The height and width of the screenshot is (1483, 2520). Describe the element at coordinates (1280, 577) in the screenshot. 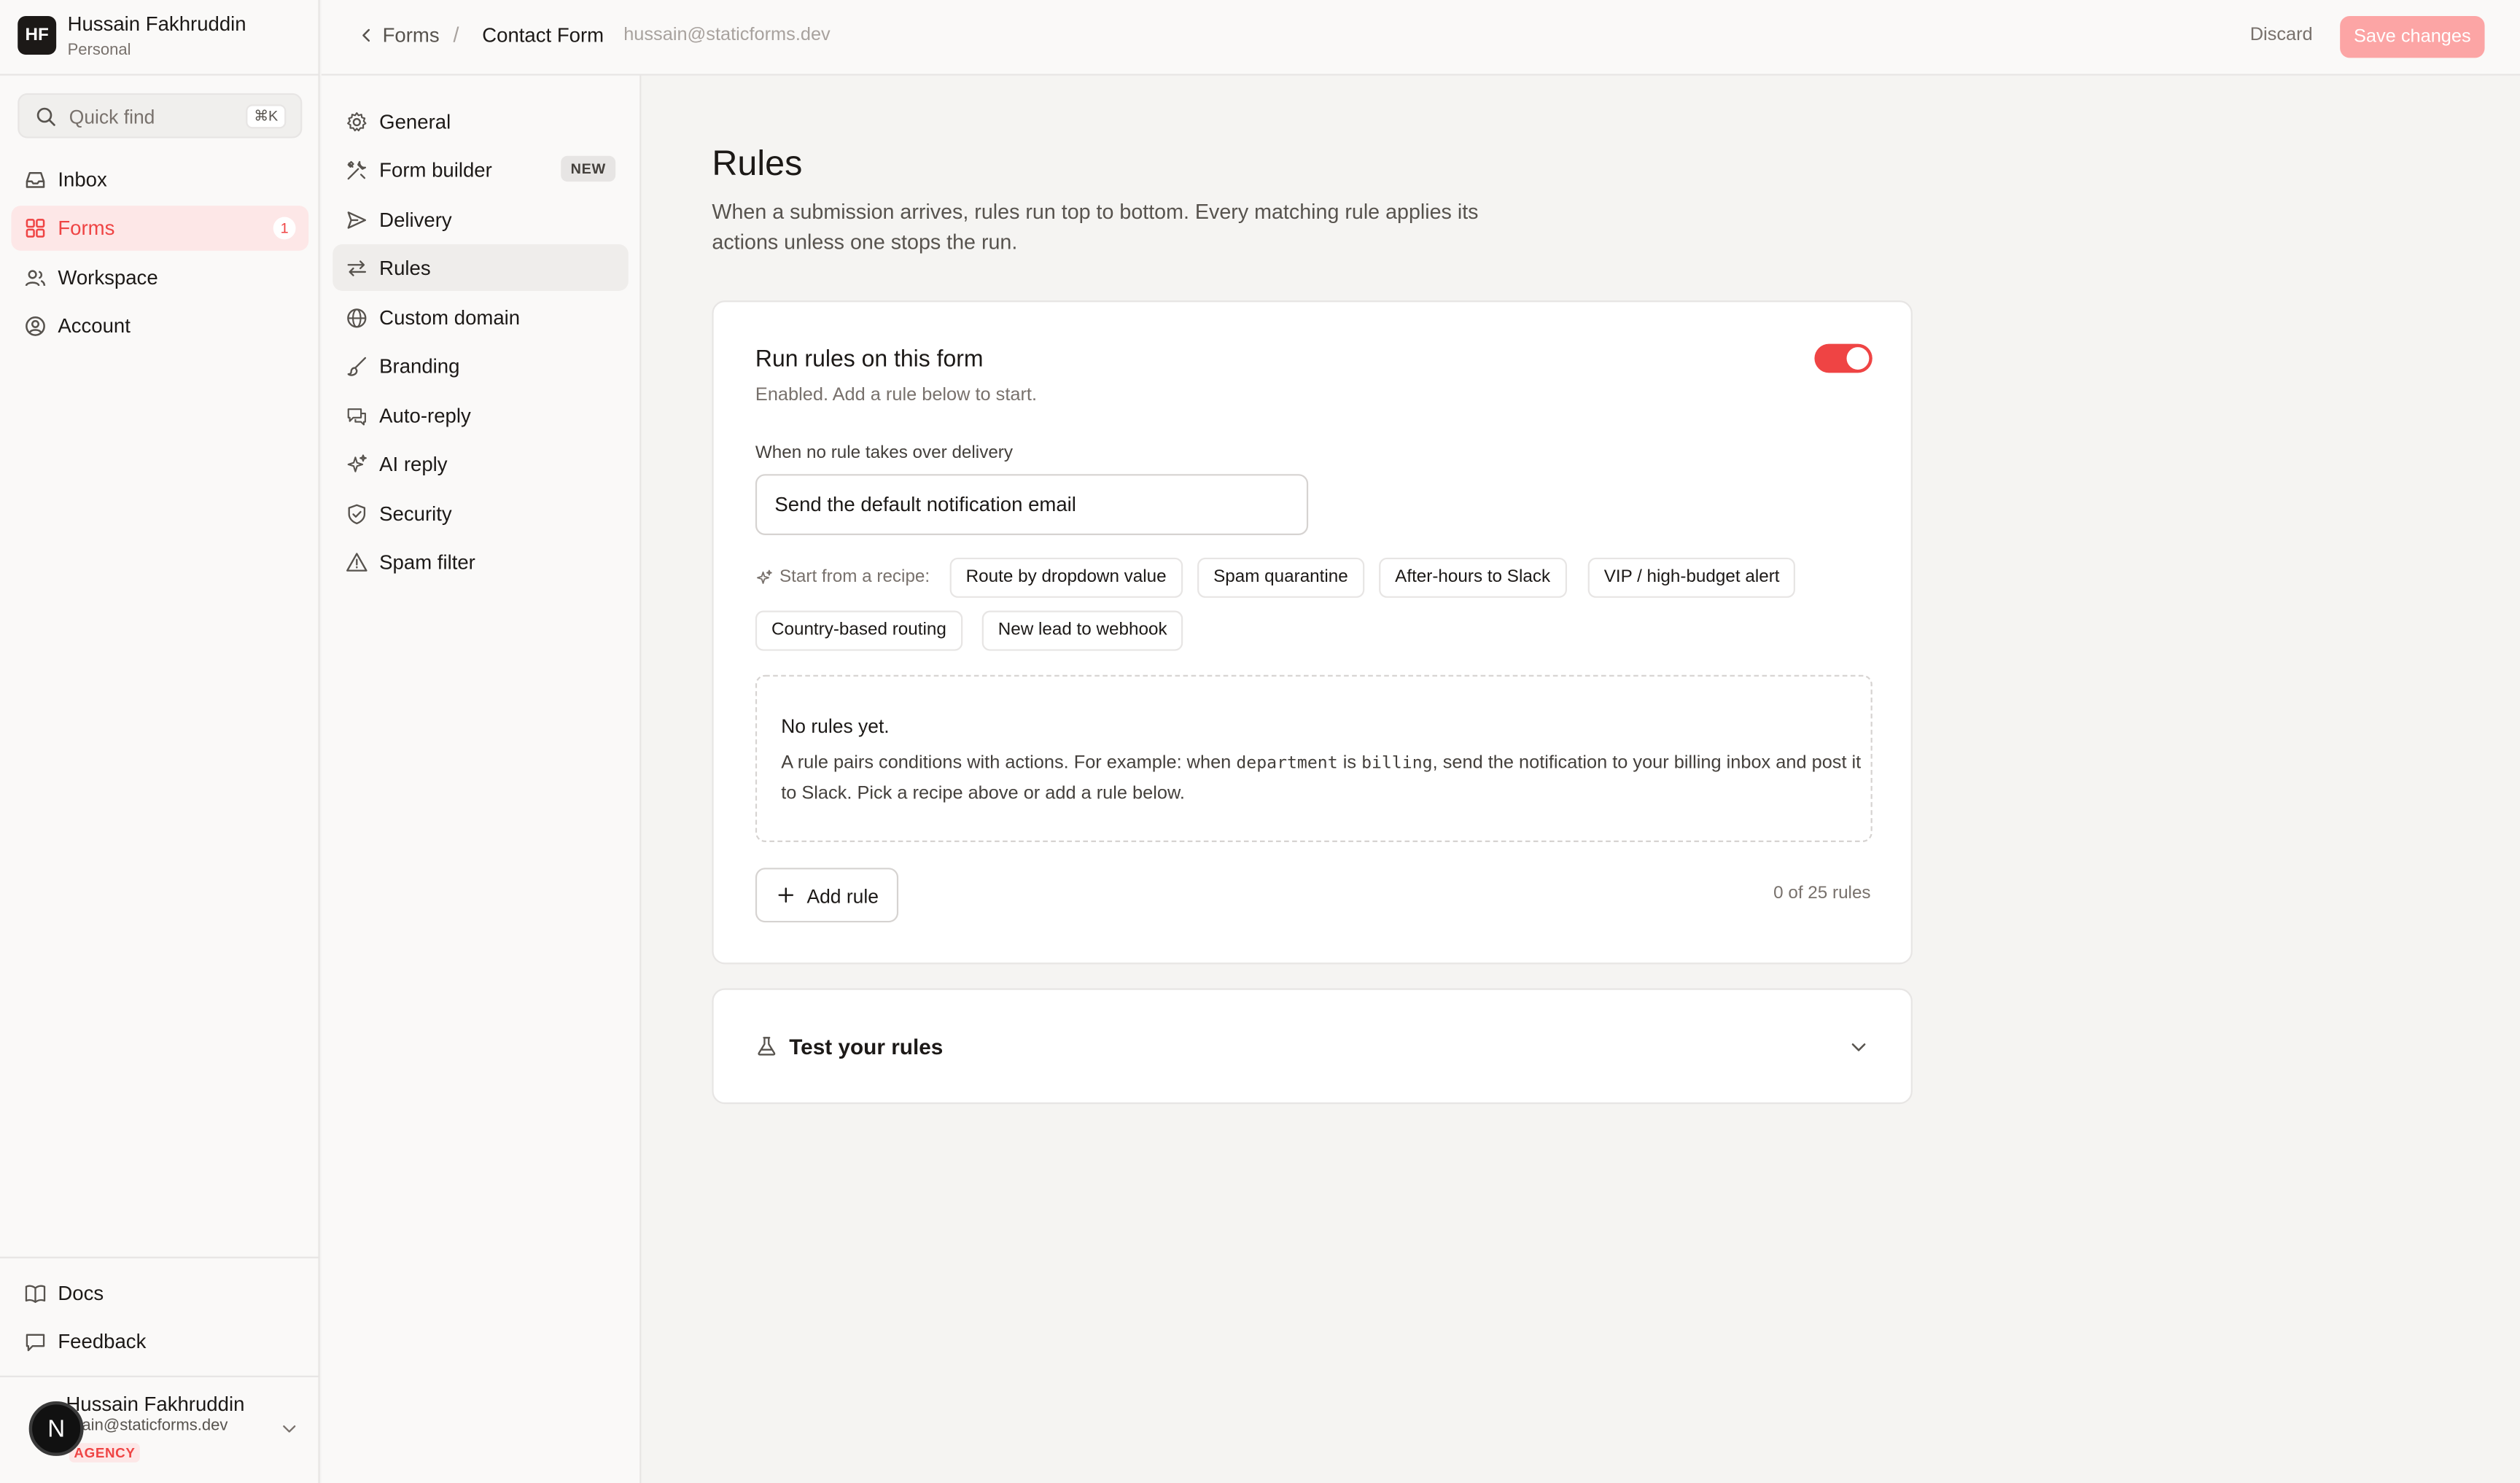

I see `recipe-chip: Spam quarantine` at that location.